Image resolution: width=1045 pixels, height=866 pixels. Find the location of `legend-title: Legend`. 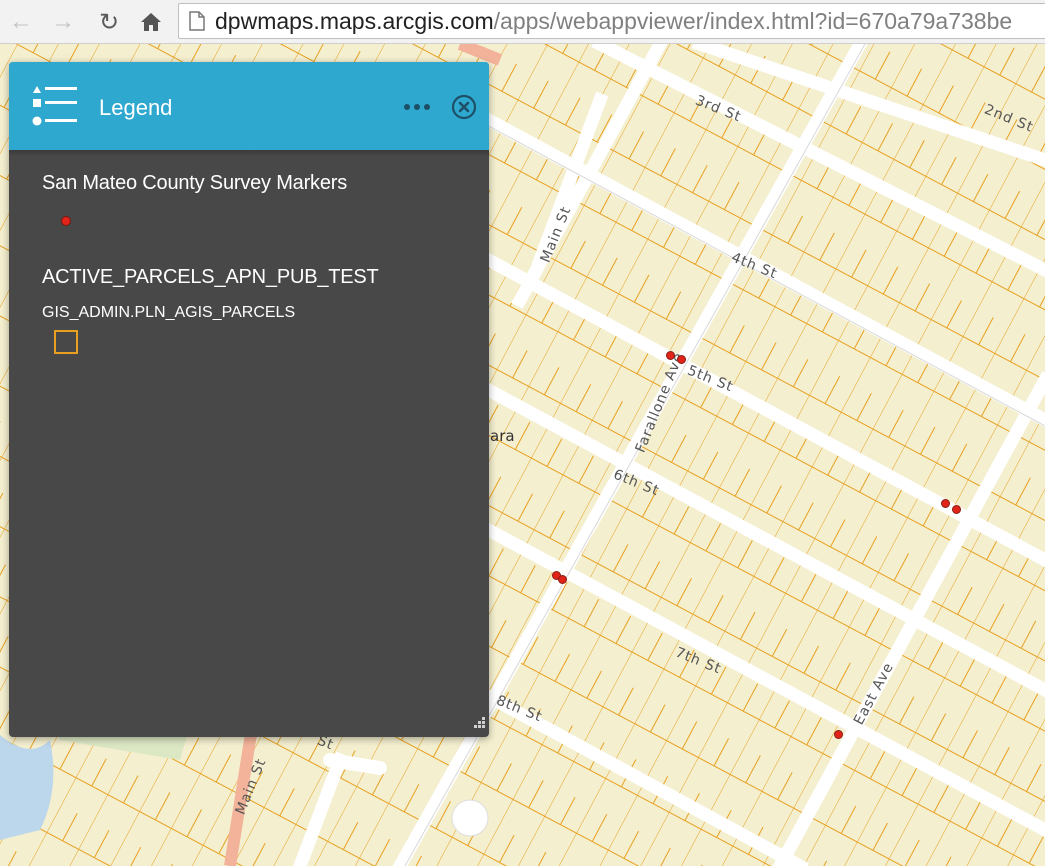

legend-title: Legend is located at coordinates (136, 107).